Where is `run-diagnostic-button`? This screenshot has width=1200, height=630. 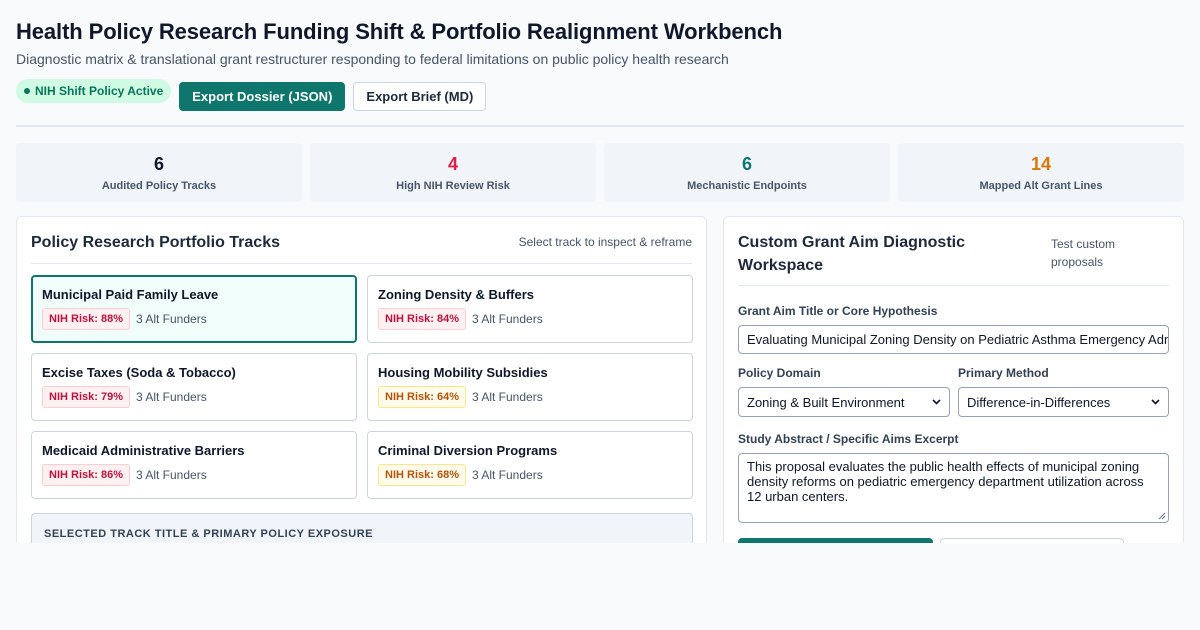 run-diagnostic-button is located at coordinates (835, 540).